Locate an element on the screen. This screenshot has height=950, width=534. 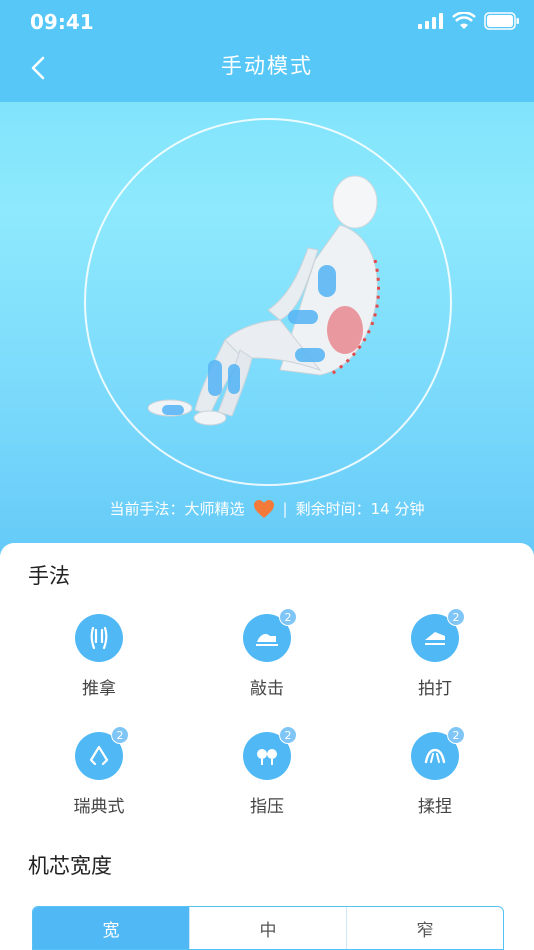
status-icons is located at coordinates (469, 21).